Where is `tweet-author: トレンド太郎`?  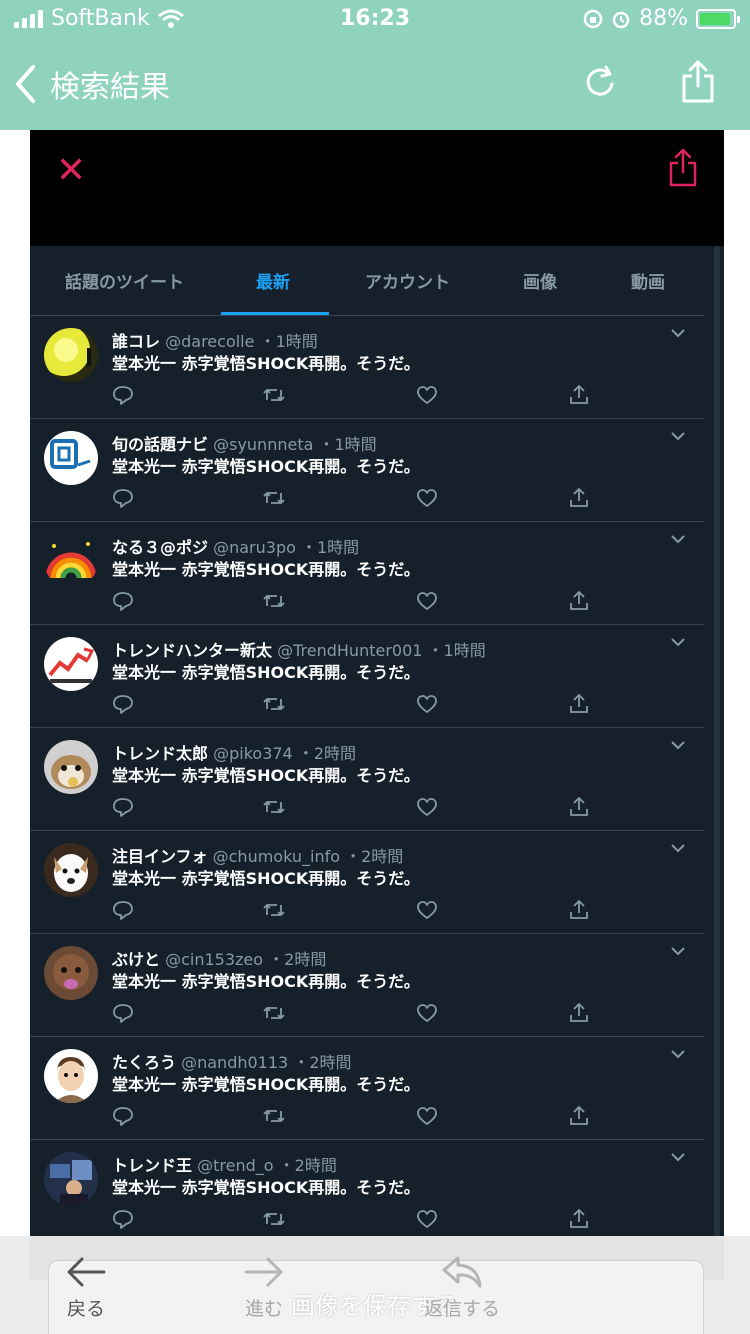
tweet-author: トレンド太郎 is located at coordinates (160, 753).